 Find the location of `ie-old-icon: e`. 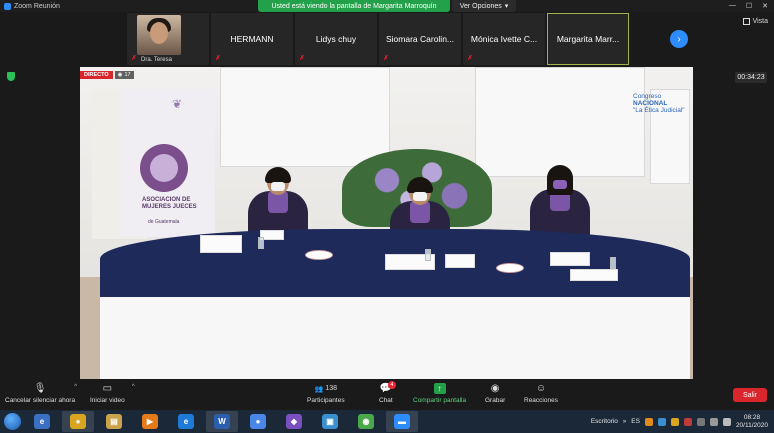

ie-old-icon: e is located at coordinates (42, 421).